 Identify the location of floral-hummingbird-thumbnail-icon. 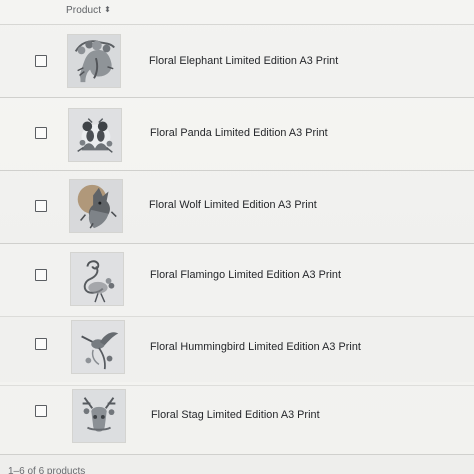
(98, 347).